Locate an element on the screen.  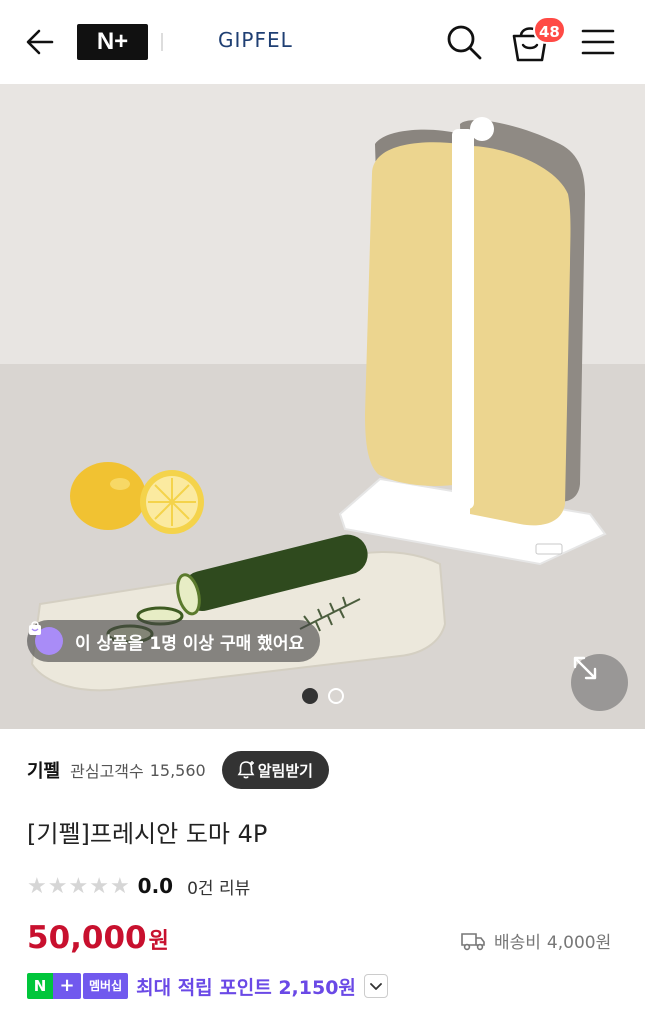
badge-n: N is located at coordinates (40, 986).